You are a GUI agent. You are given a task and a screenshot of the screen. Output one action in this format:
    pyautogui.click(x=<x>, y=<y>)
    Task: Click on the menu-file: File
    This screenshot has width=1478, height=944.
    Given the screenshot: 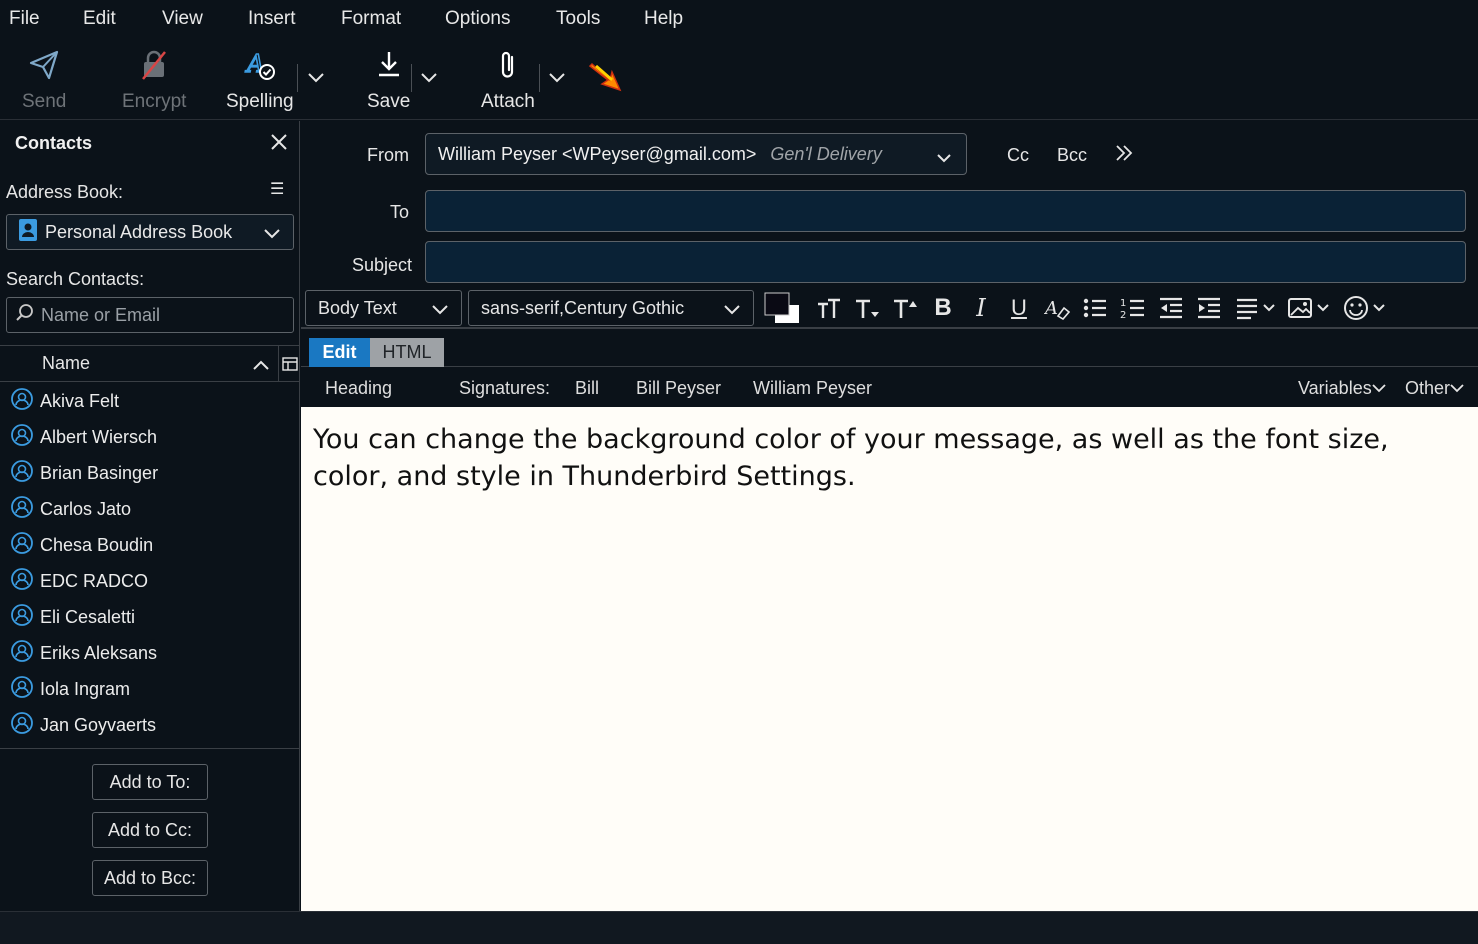 What is the action you would take?
    pyautogui.click(x=24, y=19)
    